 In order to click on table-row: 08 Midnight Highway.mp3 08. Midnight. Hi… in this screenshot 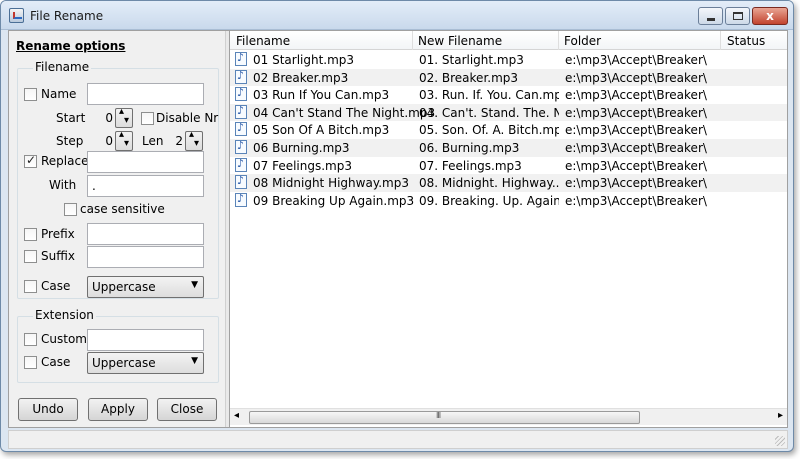, I will do `click(508, 183)`.